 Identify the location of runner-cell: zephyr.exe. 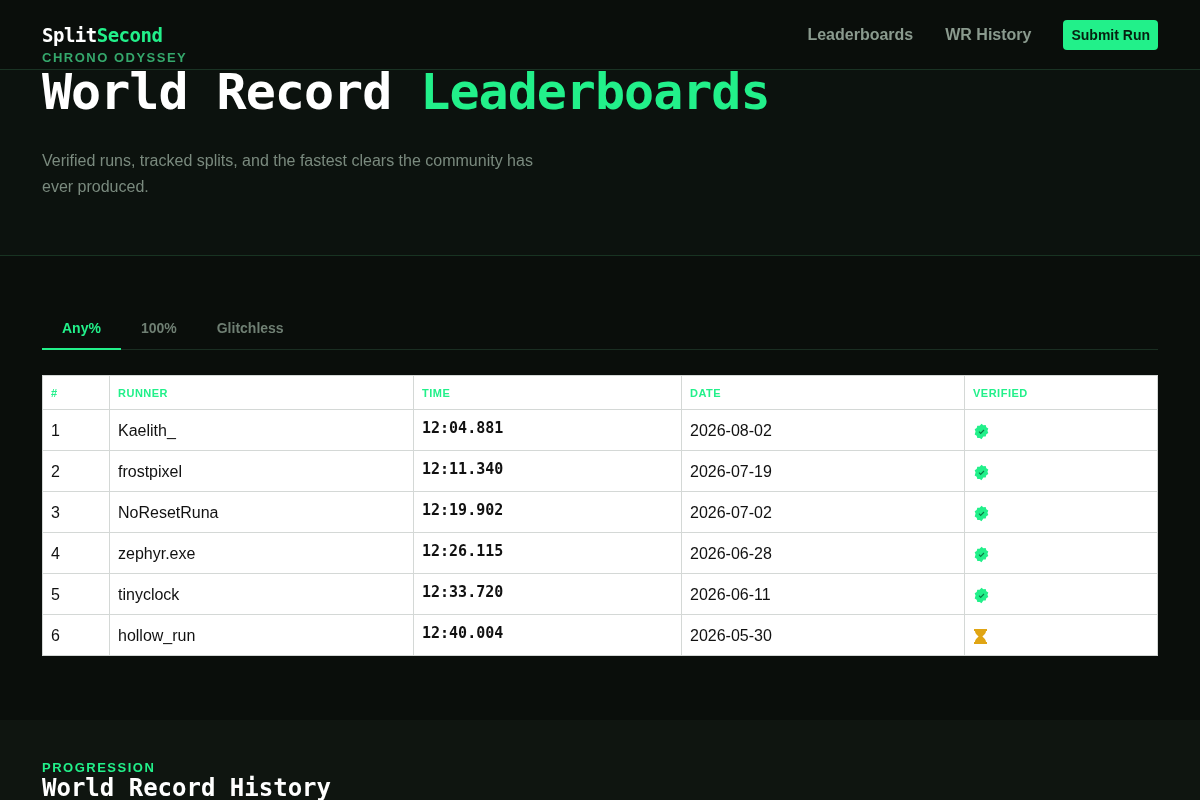
(261, 553).